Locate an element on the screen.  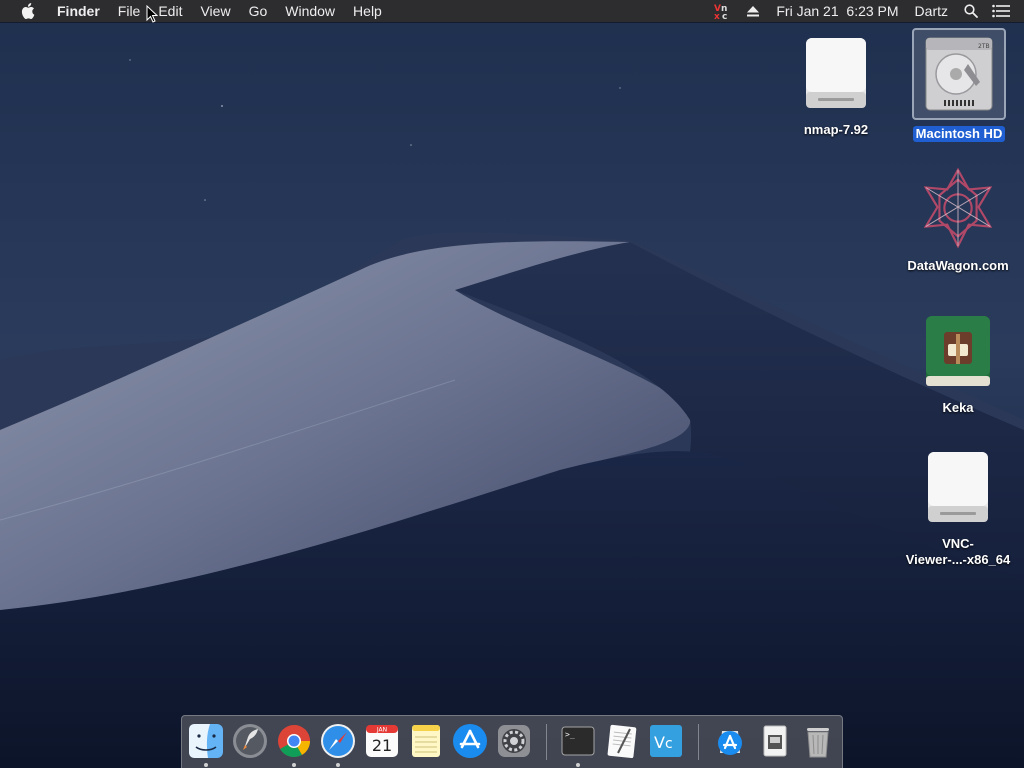
desktop-icon-label: DataWagon.com is located at coordinates (958, 265).